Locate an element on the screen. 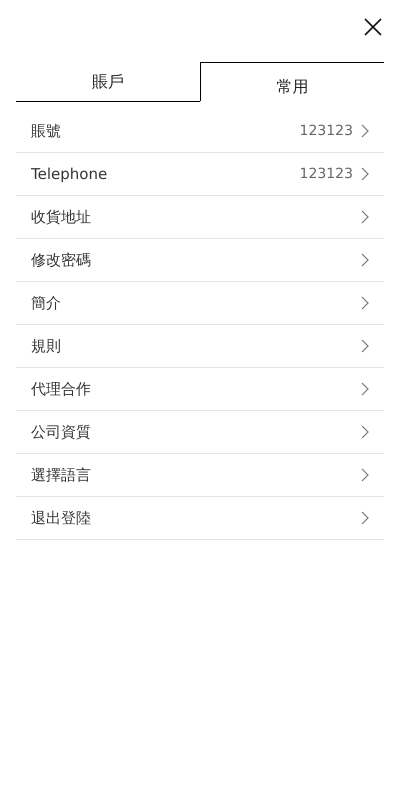  menu-item: 收貨地址 is located at coordinates (200, 217).